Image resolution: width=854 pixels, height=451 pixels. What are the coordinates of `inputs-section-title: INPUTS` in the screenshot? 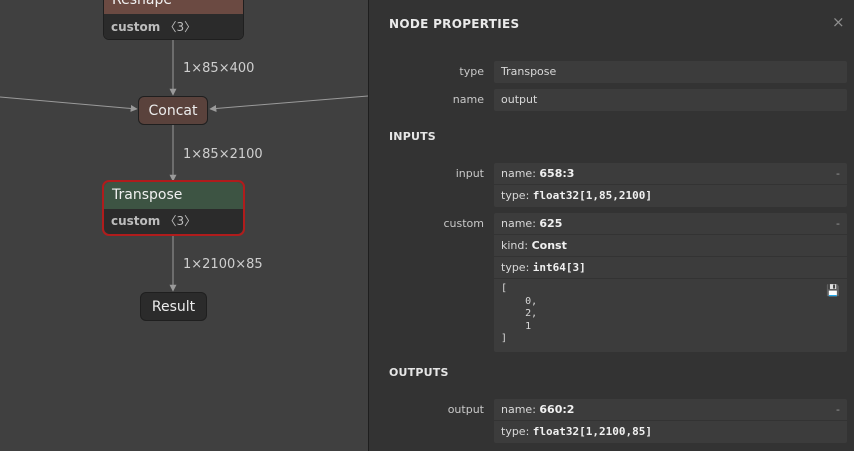 It's located at (412, 136).